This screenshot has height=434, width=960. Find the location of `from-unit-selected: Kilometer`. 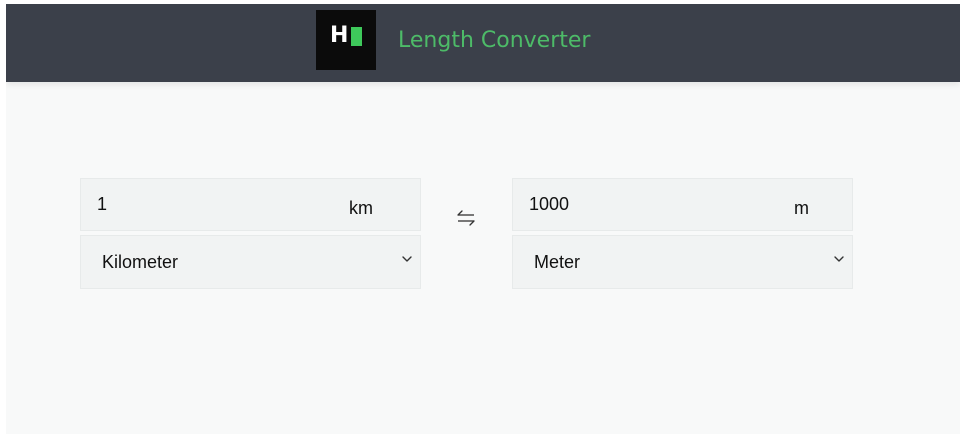

from-unit-selected: Kilometer is located at coordinates (140, 262).